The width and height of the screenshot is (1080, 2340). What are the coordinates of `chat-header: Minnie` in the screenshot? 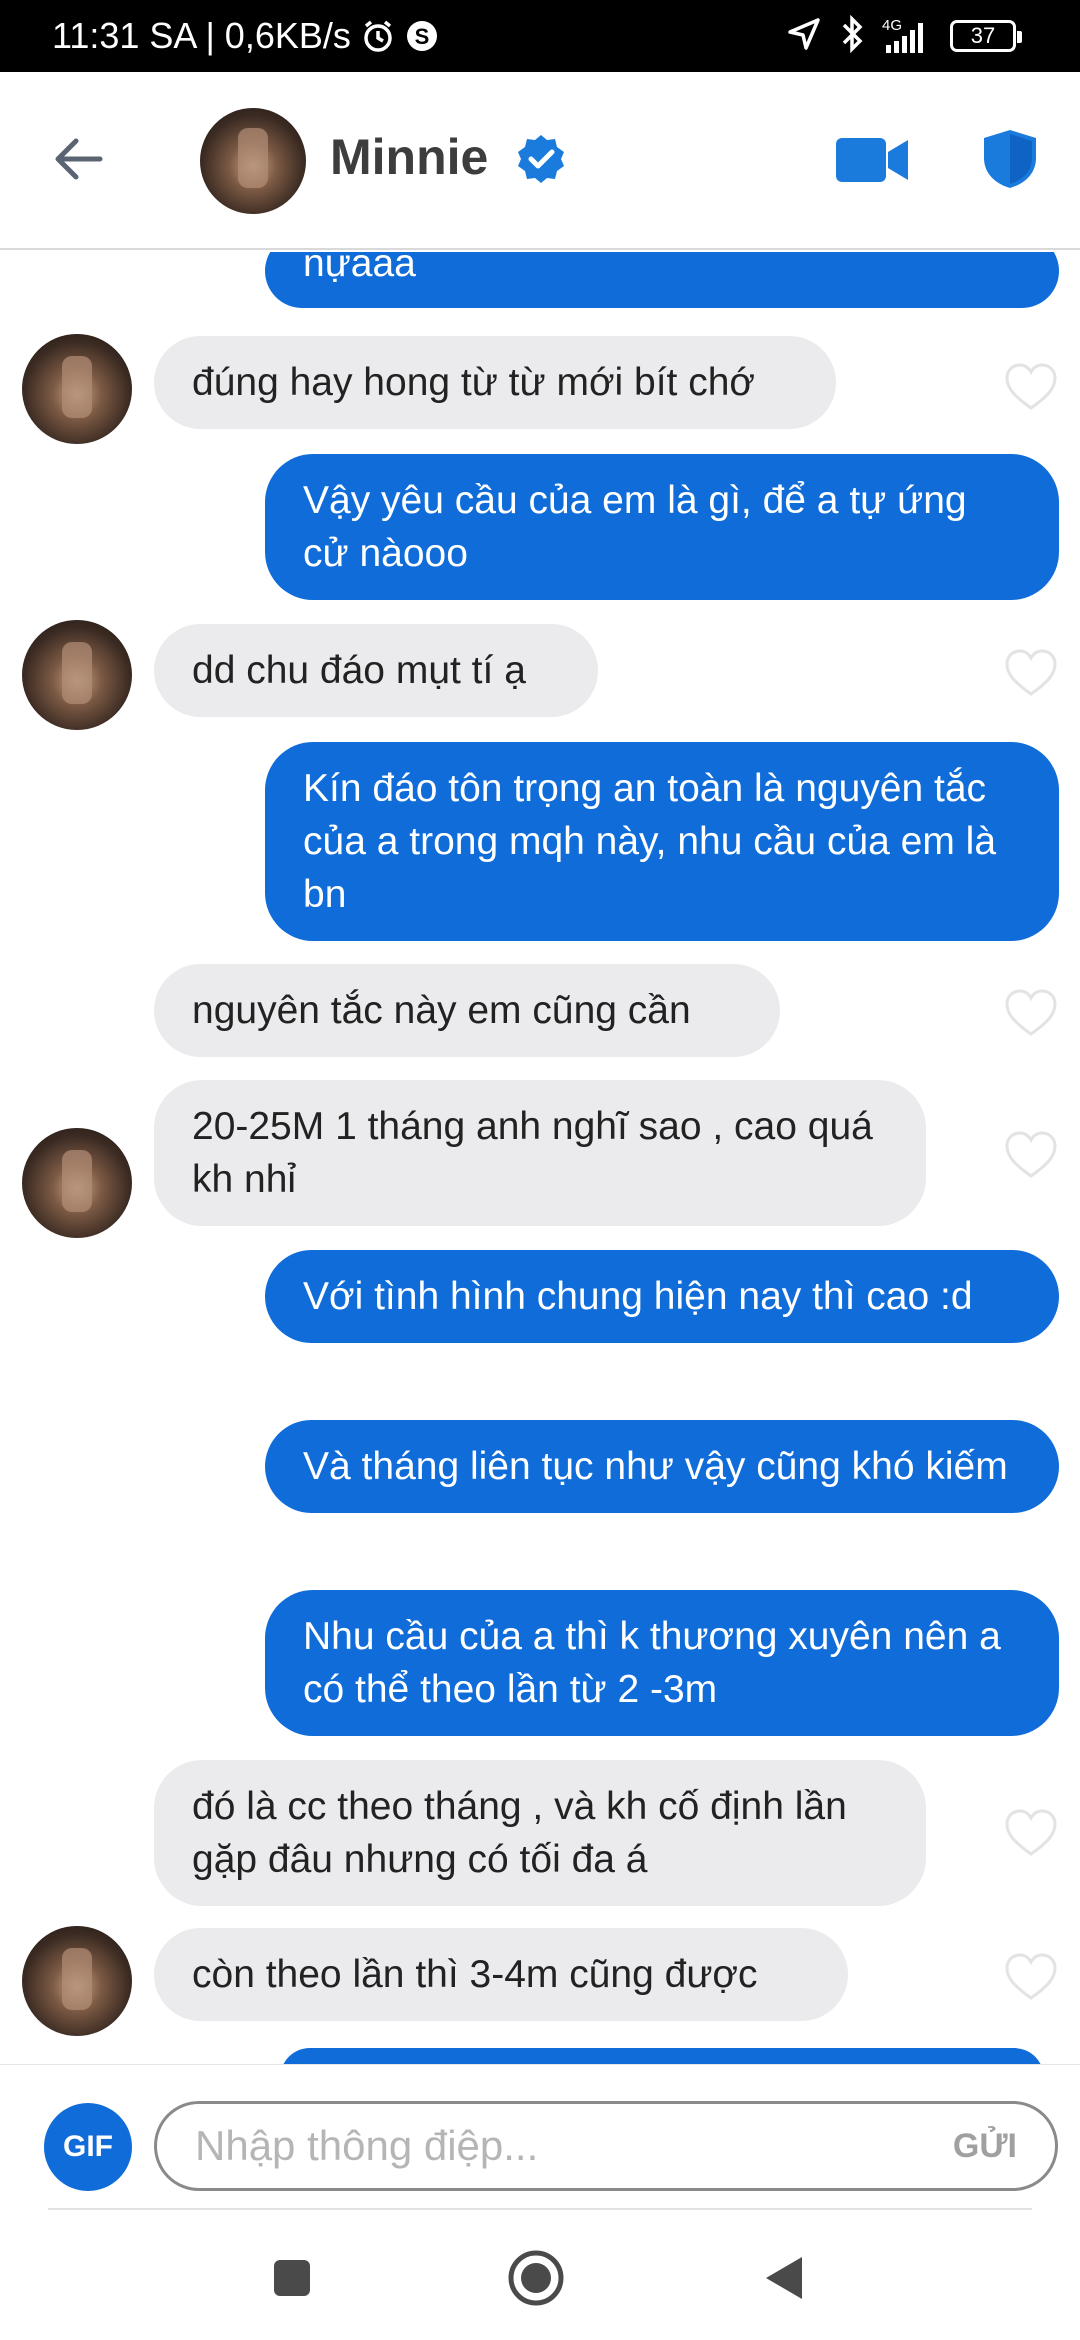 It's located at (540, 161).